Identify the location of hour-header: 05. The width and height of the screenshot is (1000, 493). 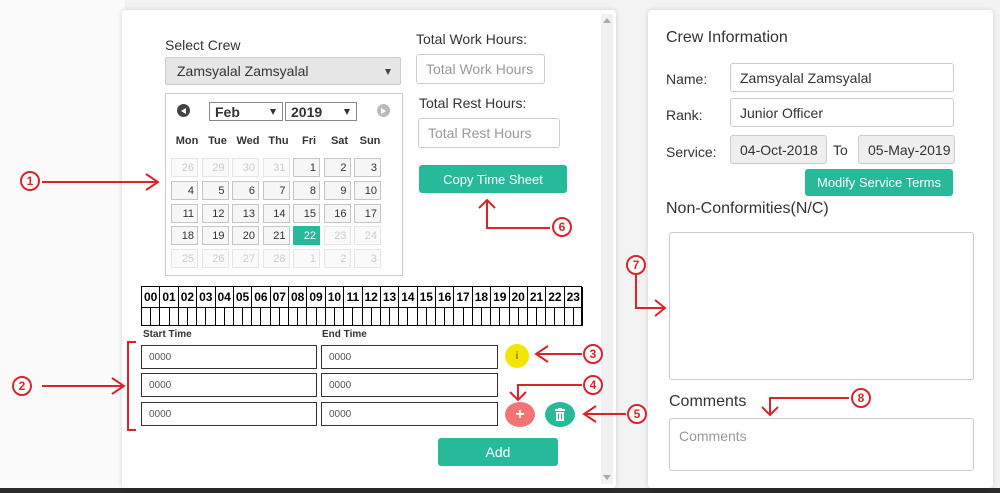
(243, 297).